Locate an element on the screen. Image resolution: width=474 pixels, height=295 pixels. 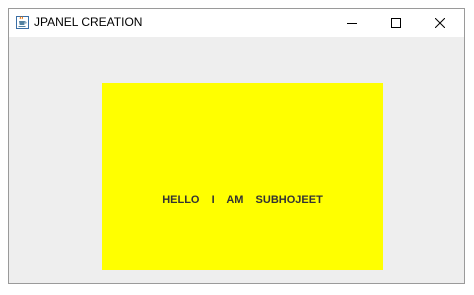
close-icon is located at coordinates (440, 23).